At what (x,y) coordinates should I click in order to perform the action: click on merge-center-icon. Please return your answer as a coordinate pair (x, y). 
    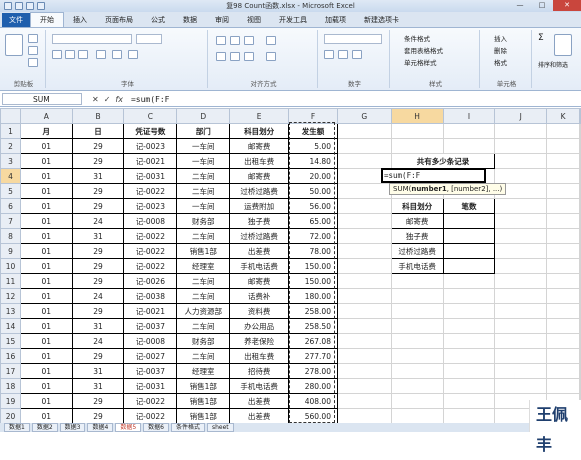
    Looking at the image, I should click on (271, 56).